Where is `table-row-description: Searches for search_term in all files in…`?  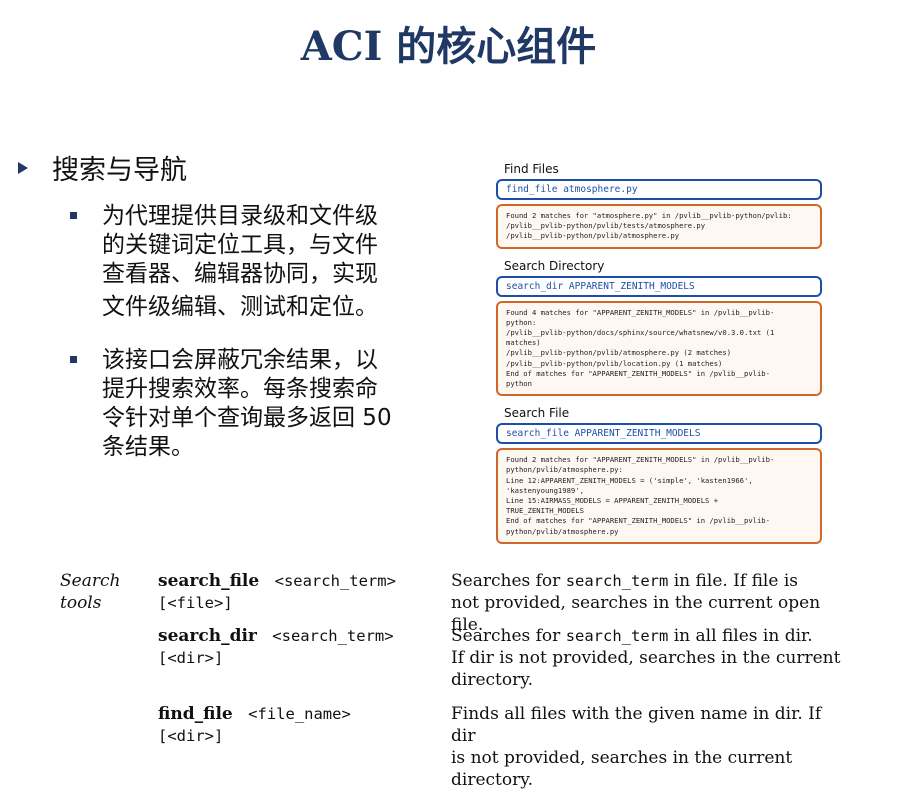 table-row-description: Searches for search_term in all files in… is located at coordinates (647, 658).